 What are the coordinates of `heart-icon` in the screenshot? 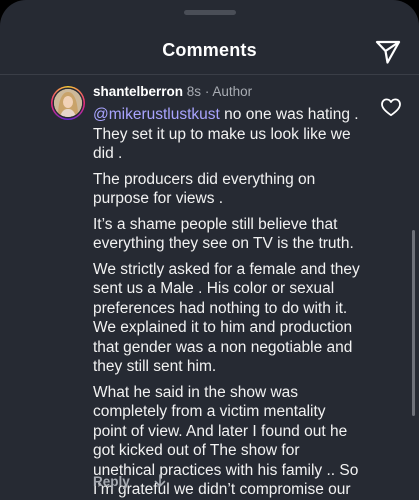 It's located at (391, 107).